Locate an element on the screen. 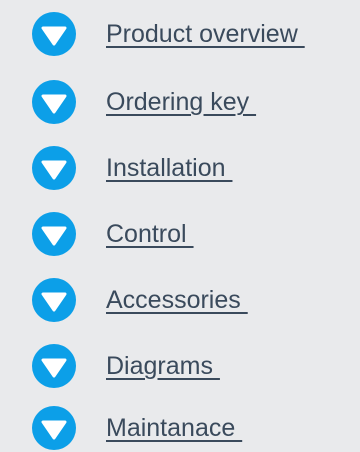  nav-item-maintanace: Maintanace is located at coordinates (137, 428).